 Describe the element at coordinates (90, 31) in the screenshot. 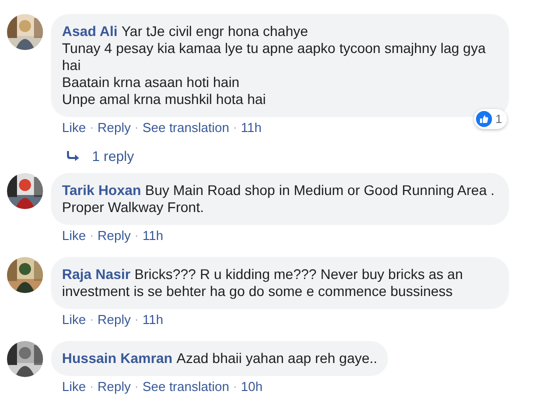

I see `author-name: Asad Ali` at that location.